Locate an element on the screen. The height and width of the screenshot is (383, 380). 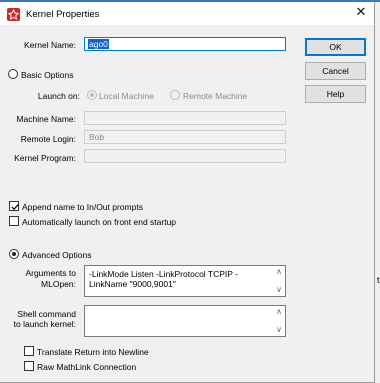
arguments-label: Arguments to MLOpen: is located at coordinates (41, 279).